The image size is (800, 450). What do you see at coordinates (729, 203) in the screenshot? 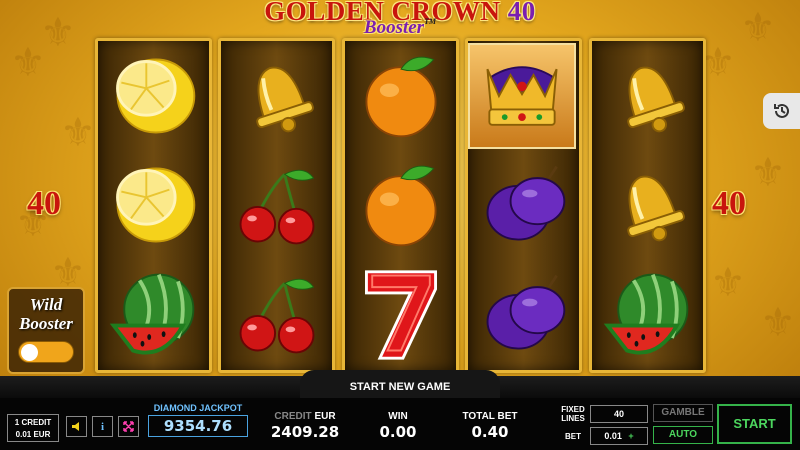
I see `lines-count-right: 40` at bounding box center [729, 203].